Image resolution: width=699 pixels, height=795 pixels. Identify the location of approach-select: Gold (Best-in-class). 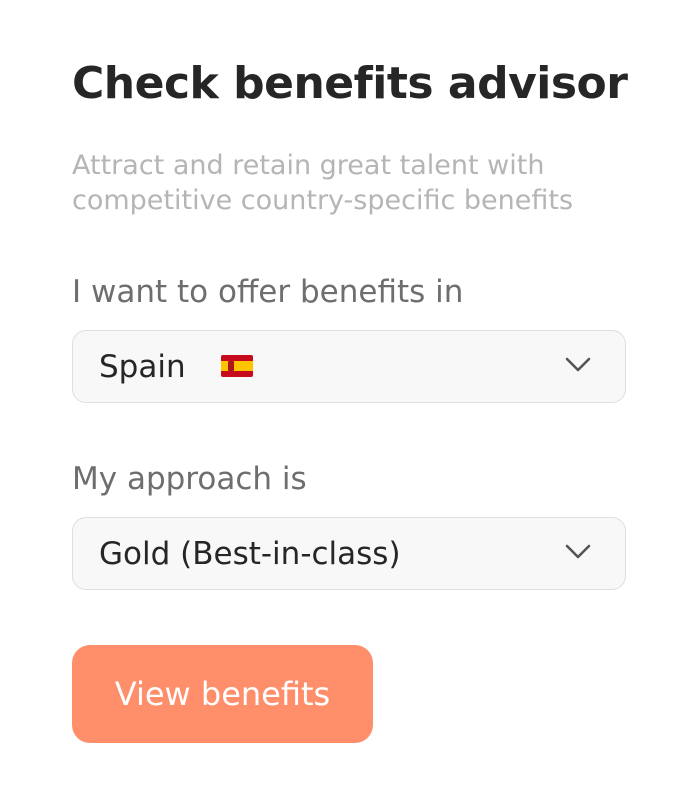
(349, 553).